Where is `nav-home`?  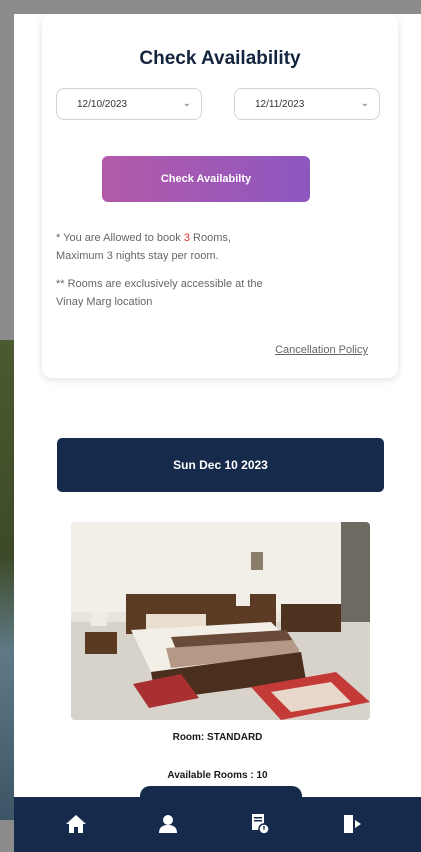 nav-home is located at coordinates (76, 824).